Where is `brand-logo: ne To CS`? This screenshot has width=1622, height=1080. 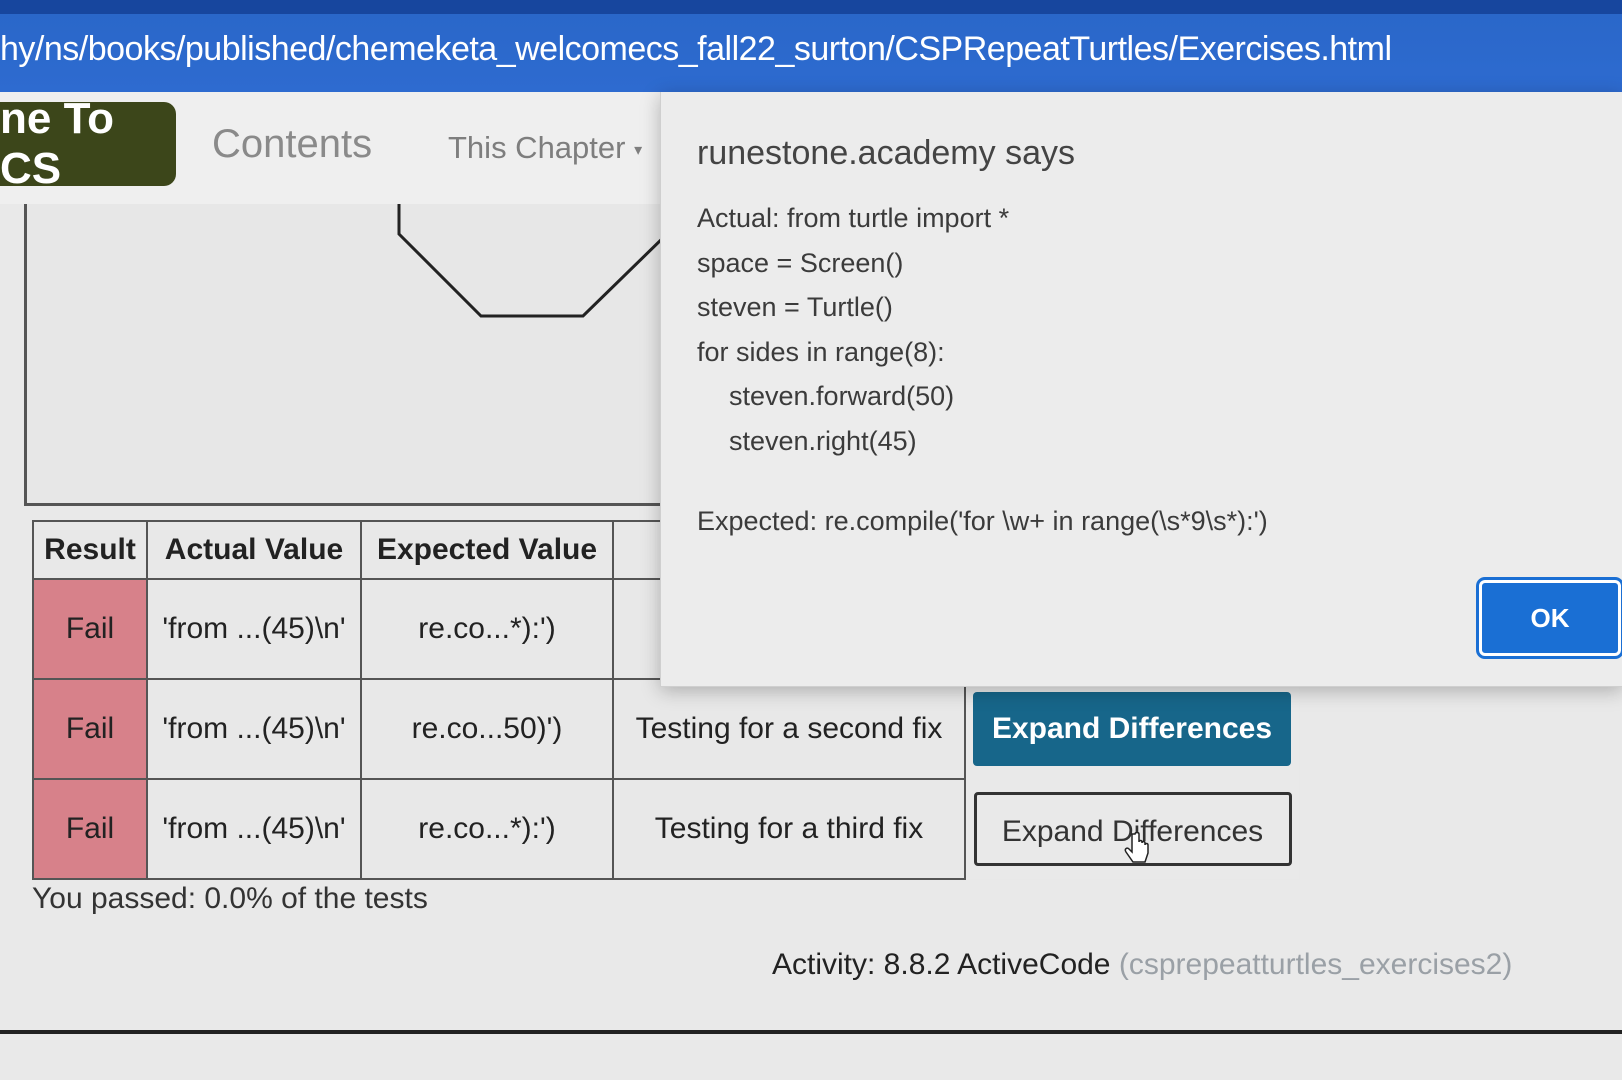
brand-logo: ne To CS is located at coordinates (88, 143).